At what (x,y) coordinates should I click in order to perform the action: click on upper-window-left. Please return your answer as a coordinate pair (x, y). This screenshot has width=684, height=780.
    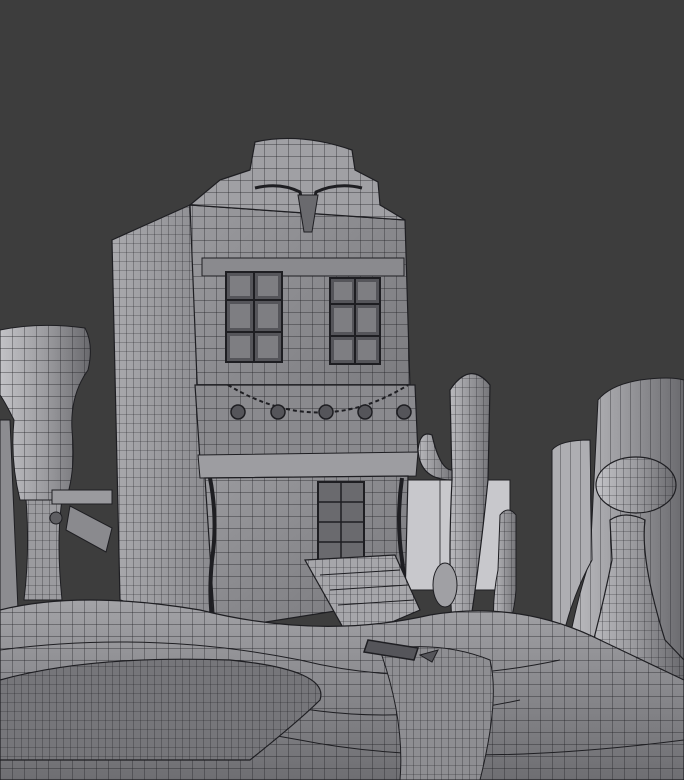
    Looking at the image, I should click on (254, 317).